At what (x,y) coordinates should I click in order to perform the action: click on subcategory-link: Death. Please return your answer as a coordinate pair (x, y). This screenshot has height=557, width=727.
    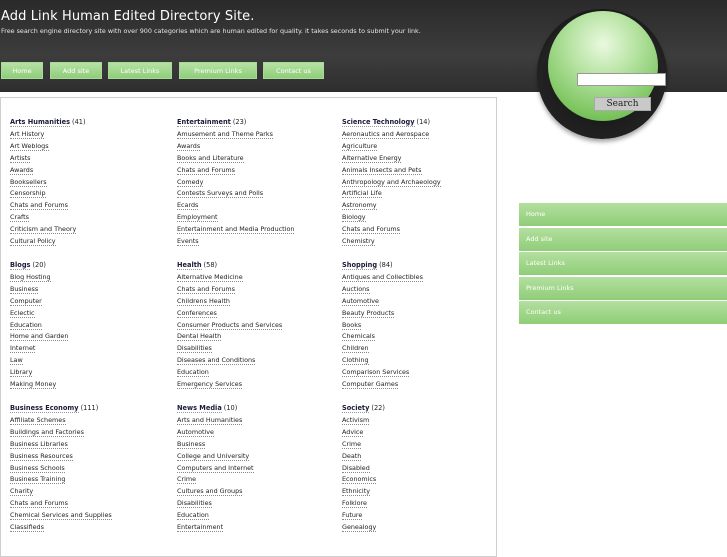
    Looking at the image, I should click on (352, 456).